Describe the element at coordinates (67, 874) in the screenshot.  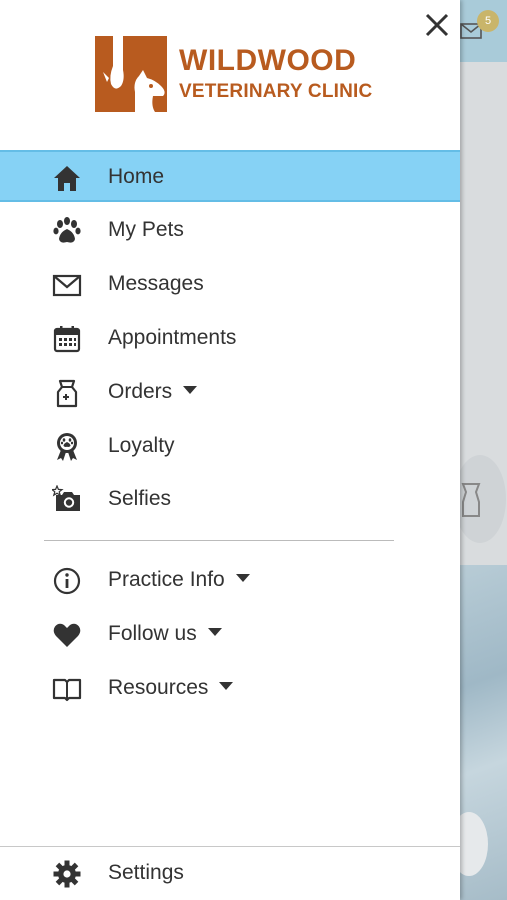
I see `gear-icon` at that location.